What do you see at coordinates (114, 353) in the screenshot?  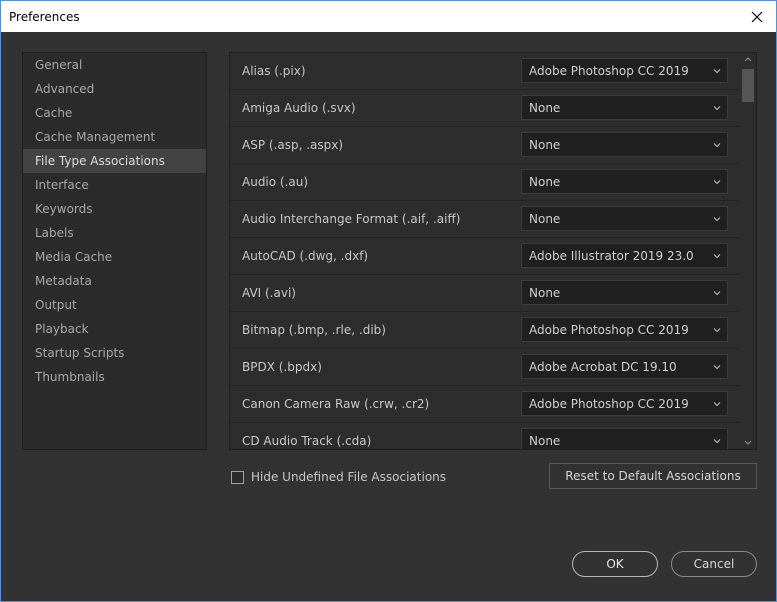 I see `sidebar-item-startup-scripts: Startup Scripts` at bounding box center [114, 353].